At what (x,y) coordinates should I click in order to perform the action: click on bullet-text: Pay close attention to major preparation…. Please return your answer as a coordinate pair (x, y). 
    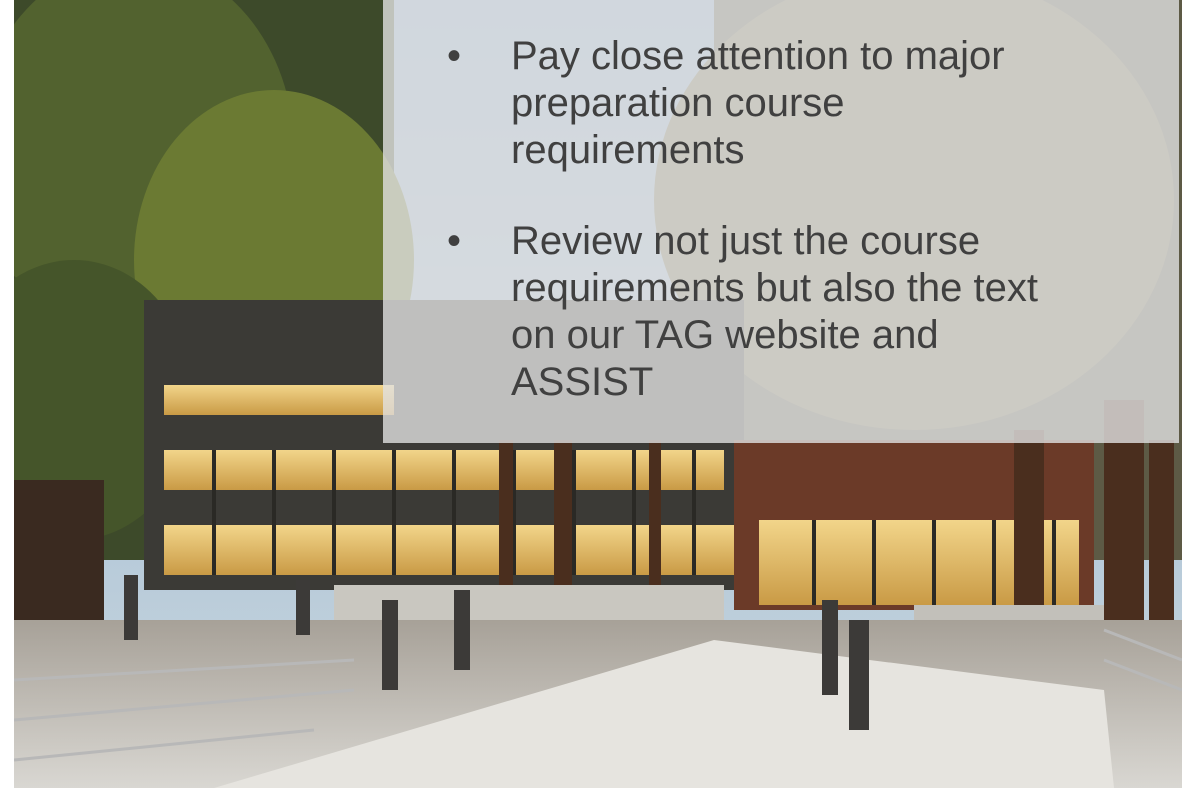
    Looking at the image, I should click on (758, 103).